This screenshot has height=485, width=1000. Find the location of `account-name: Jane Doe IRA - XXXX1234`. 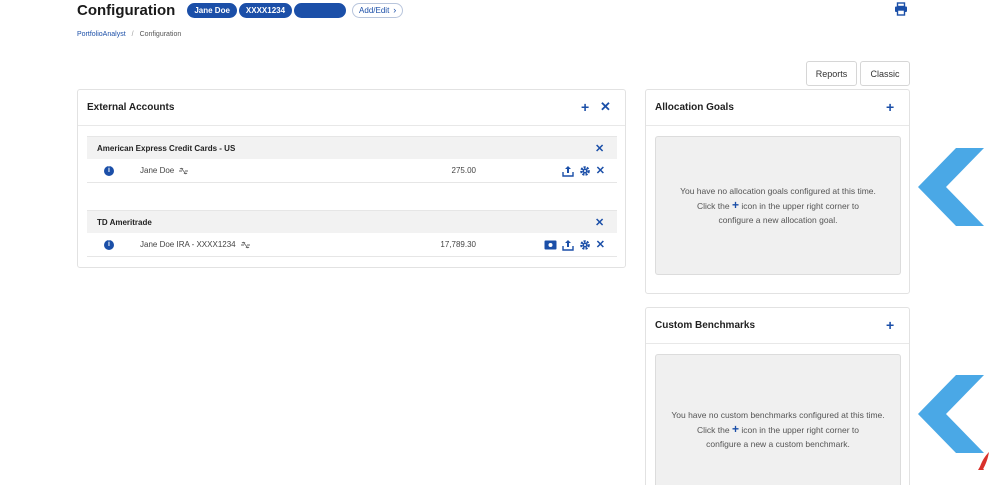

account-name: Jane Doe IRA - XXXX1234 is located at coordinates (195, 244).